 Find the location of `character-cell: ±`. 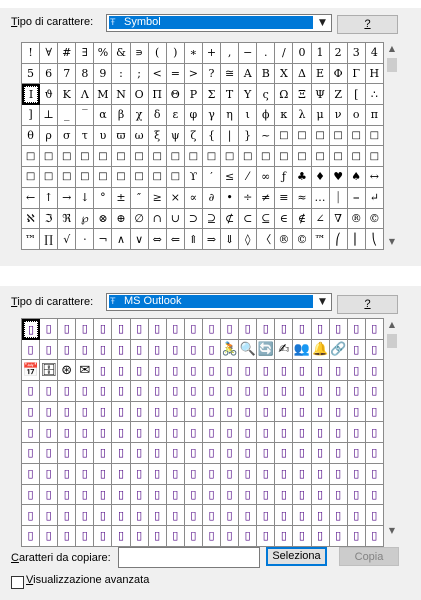

character-cell: ± is located at coordinates (121, 198).